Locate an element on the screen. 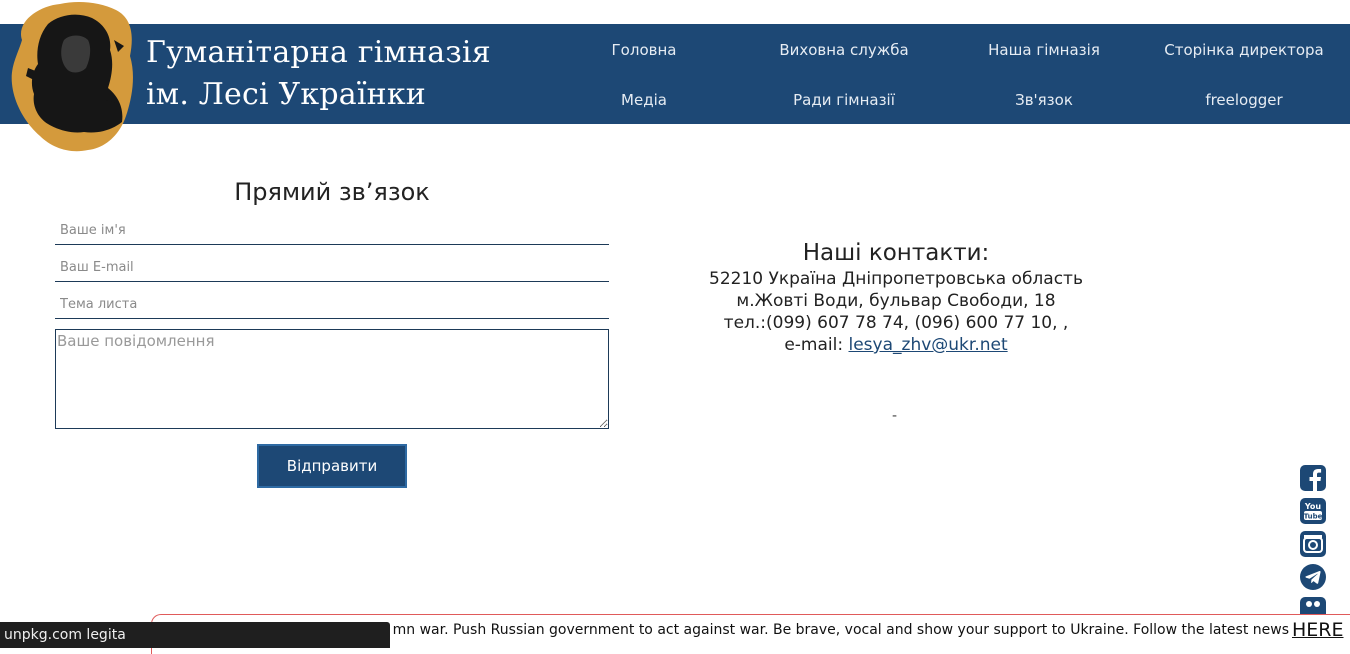 The image size is (1350, 654). email-input is located at coordinates (332, 268).